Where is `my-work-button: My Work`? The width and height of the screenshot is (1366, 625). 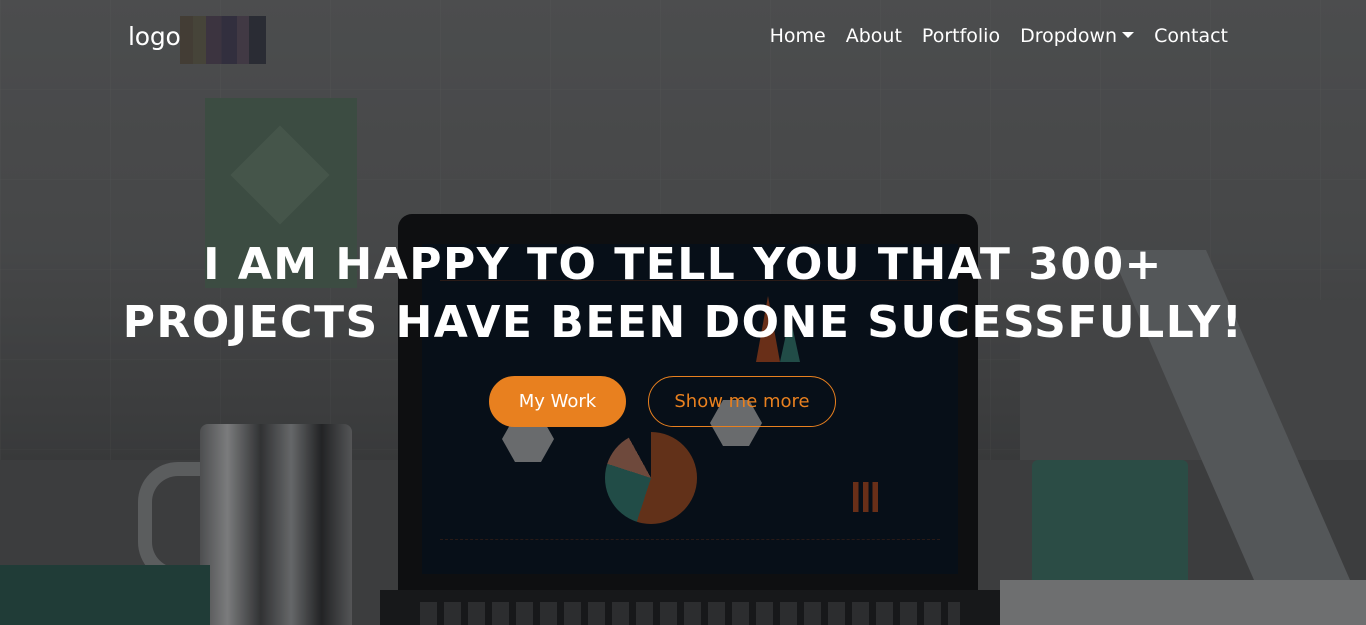
my-work-button: My Work is located at coordinates (557, 401).